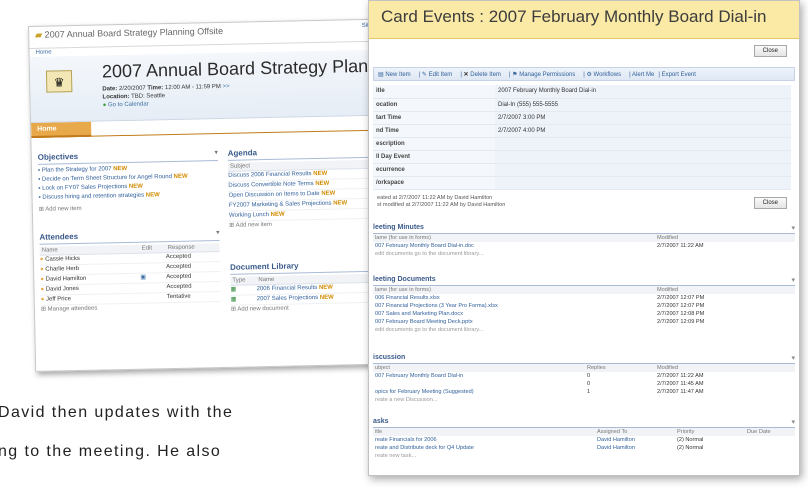 The width and height of the screenshot is (808, 488). I want to click on workflows-button: ⚙ Workflows, so click(605, 75).